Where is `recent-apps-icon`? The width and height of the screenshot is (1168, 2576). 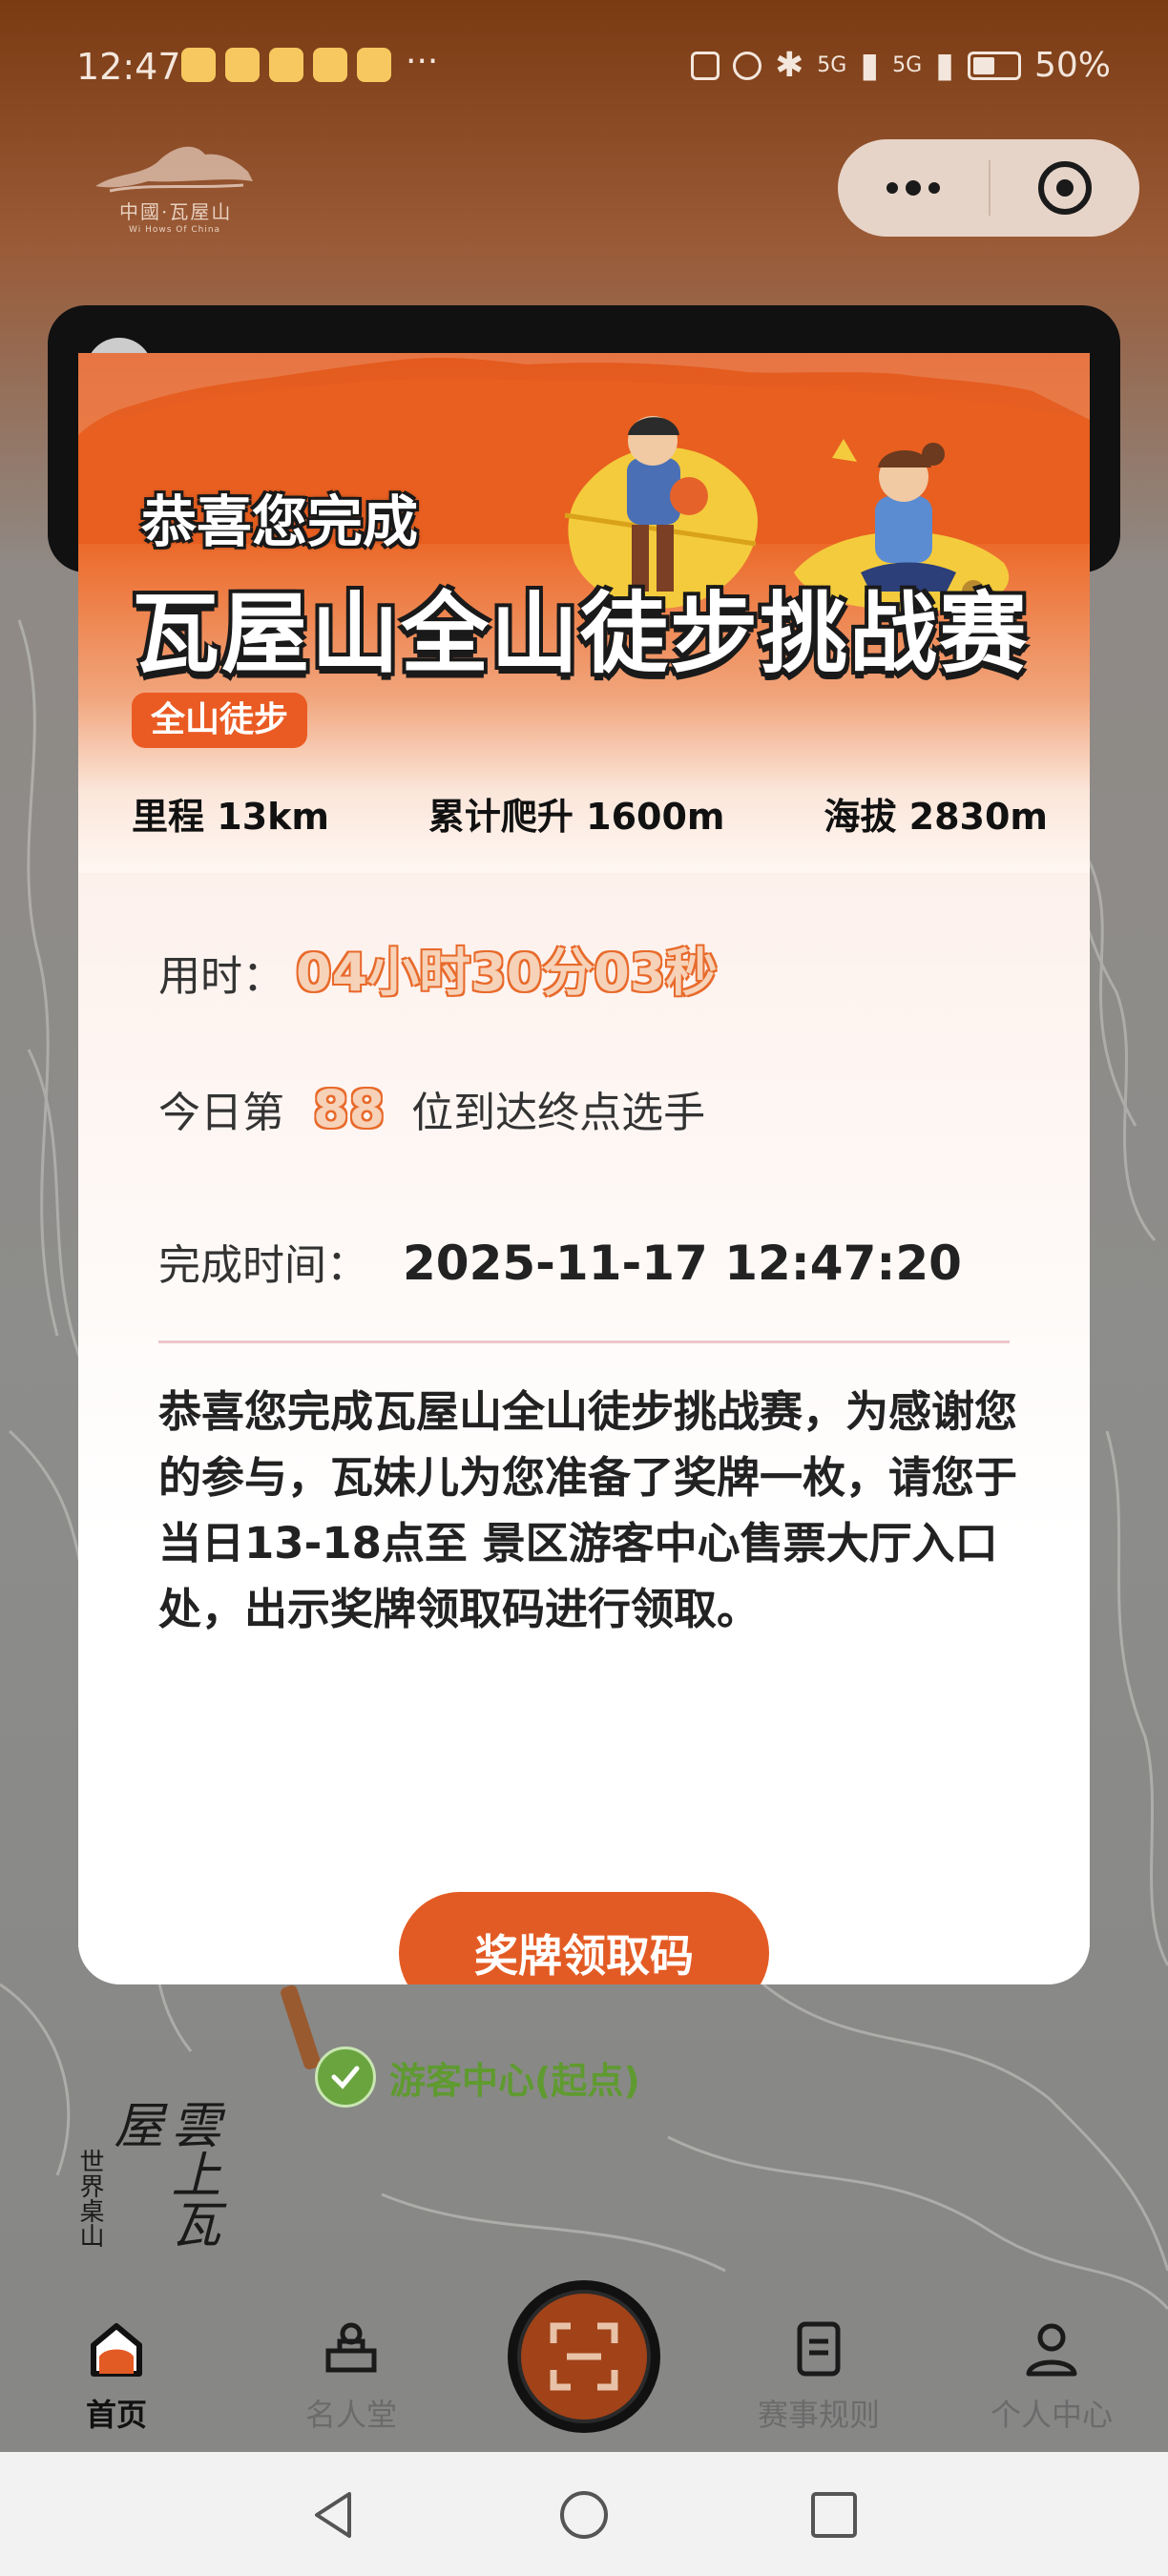 recent-apps-icon is located at coordinates (834, 2515).